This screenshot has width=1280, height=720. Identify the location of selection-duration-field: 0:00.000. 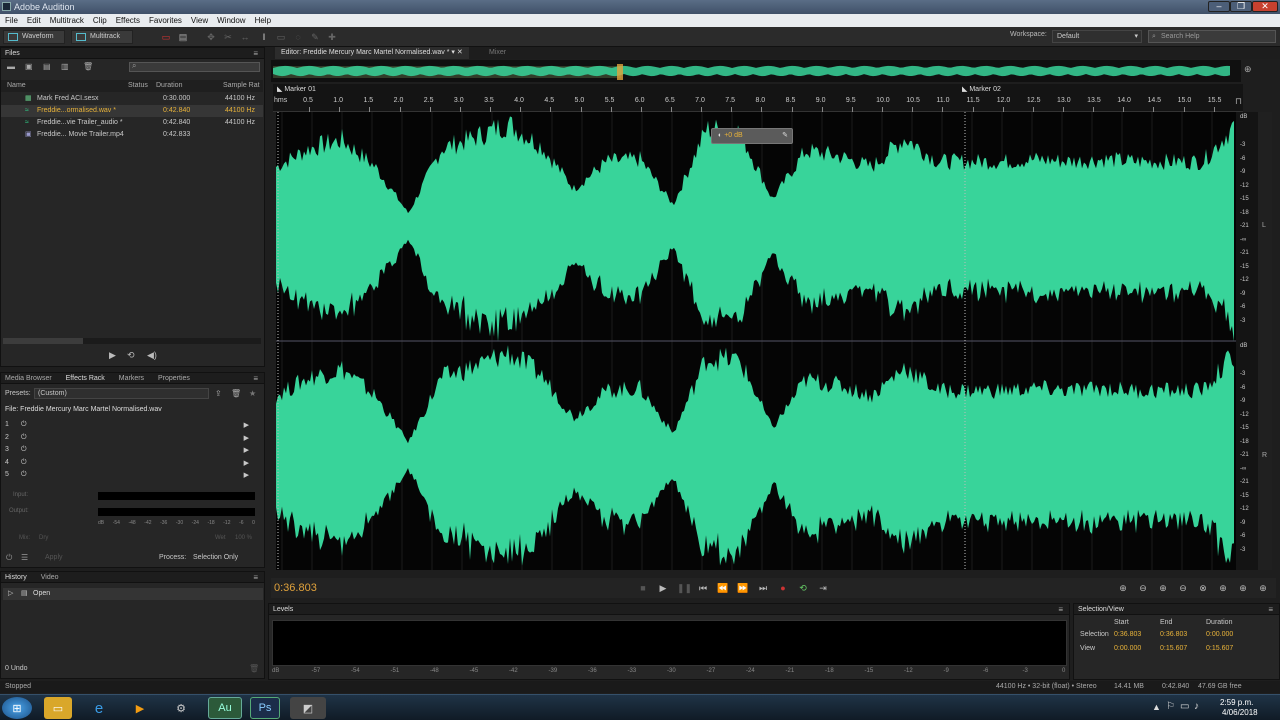
(1219, 634).